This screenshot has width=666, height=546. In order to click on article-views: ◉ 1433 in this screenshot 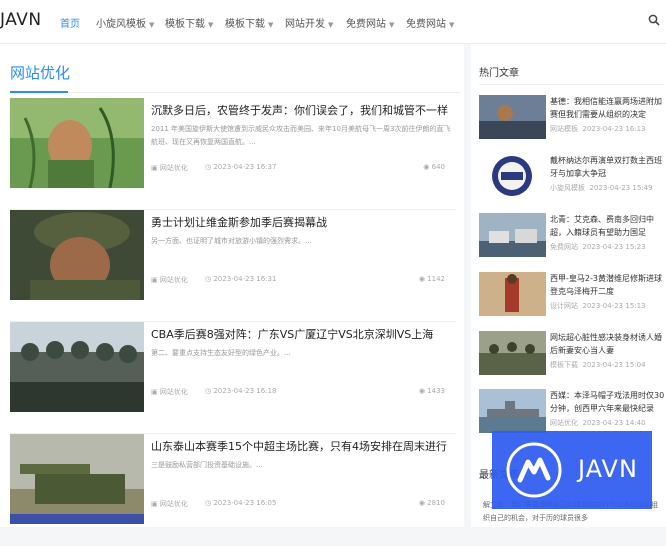, I will do `click(431, 391)`.